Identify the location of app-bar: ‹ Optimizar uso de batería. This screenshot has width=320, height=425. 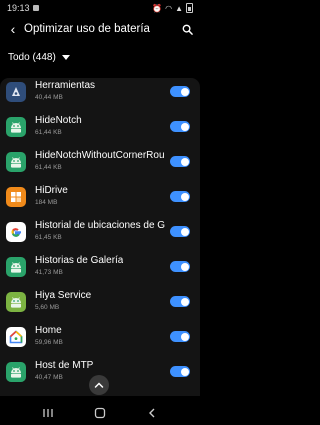
(100, 29).